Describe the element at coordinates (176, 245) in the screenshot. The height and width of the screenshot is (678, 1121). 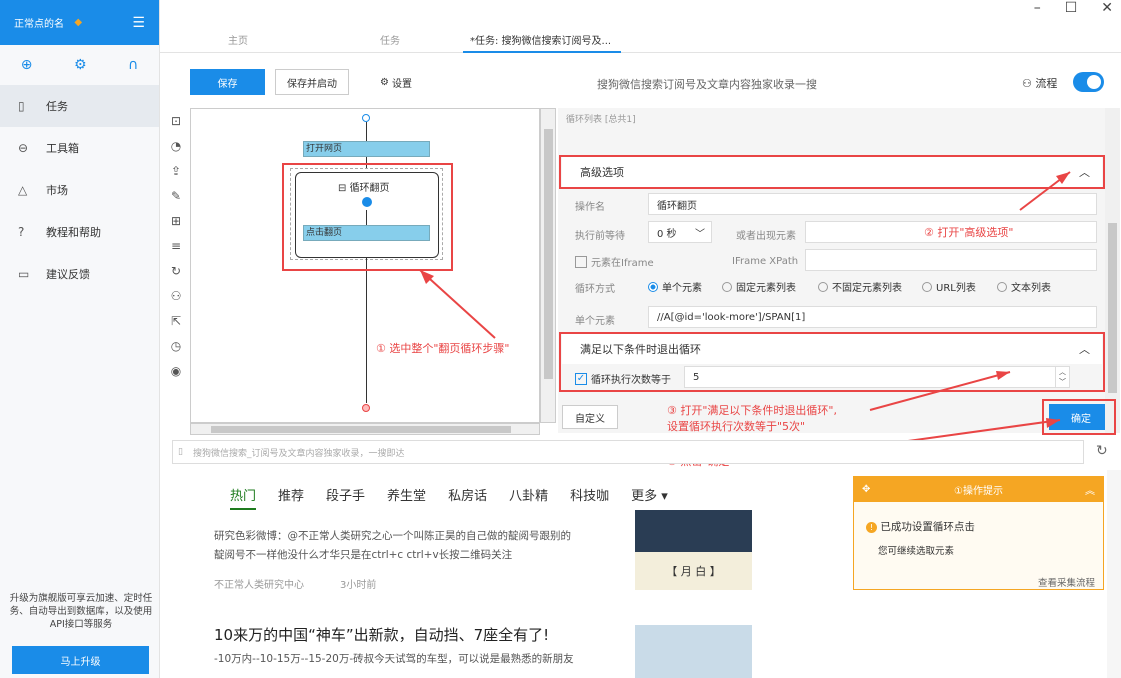
I see `switch-dropdown-icon: ≡` at that location.